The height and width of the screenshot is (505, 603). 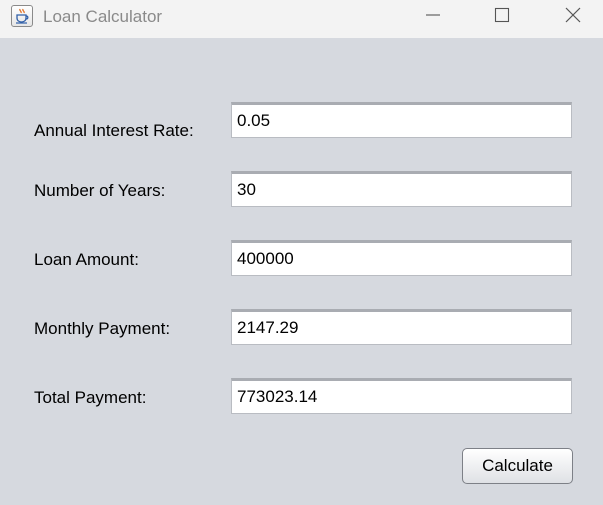 I want to click on java-coffee-cup-icon, so click(x=22, y=16).